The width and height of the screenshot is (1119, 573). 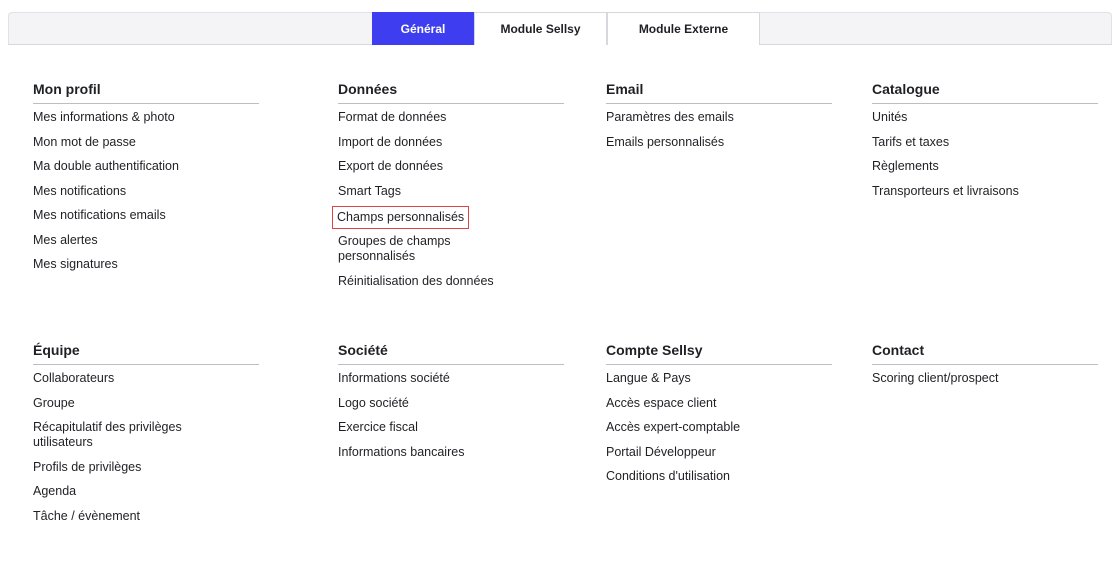 What do you see at coordinates (701, 427) in the screenshot?
I see `link-acces-expert-comptable: Accès expert-comptable` at bounding box center [701, 427].